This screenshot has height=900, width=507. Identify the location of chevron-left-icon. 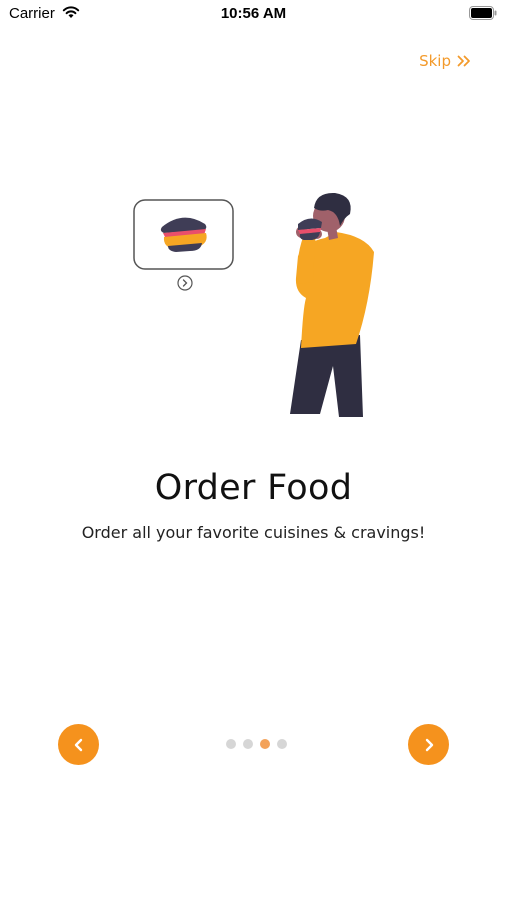
(78, 744).